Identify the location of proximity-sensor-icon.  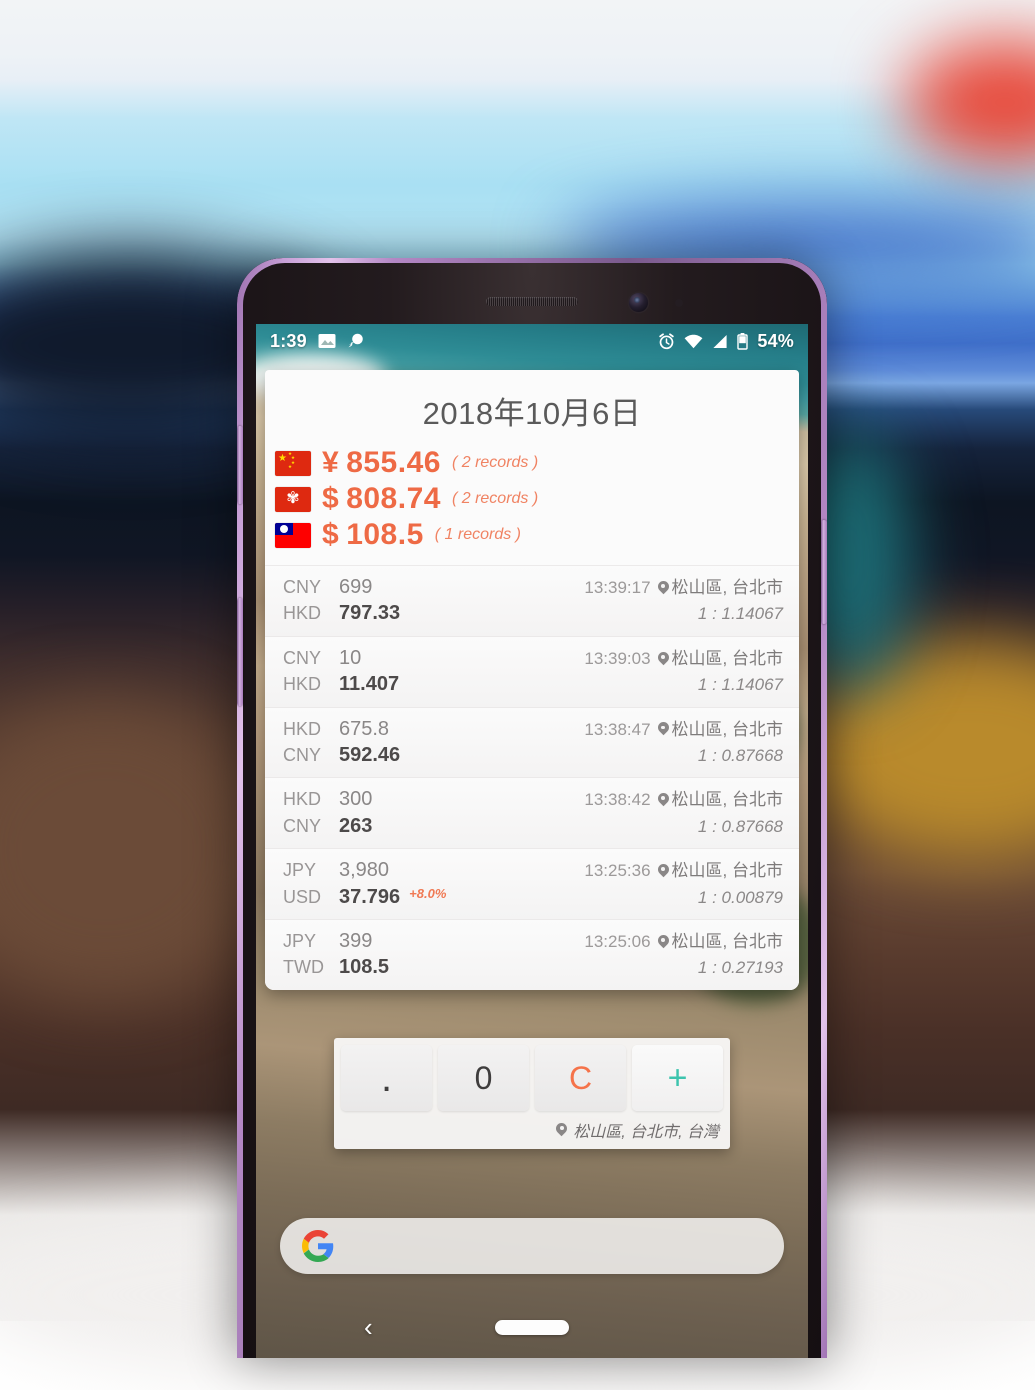
(679, 303).